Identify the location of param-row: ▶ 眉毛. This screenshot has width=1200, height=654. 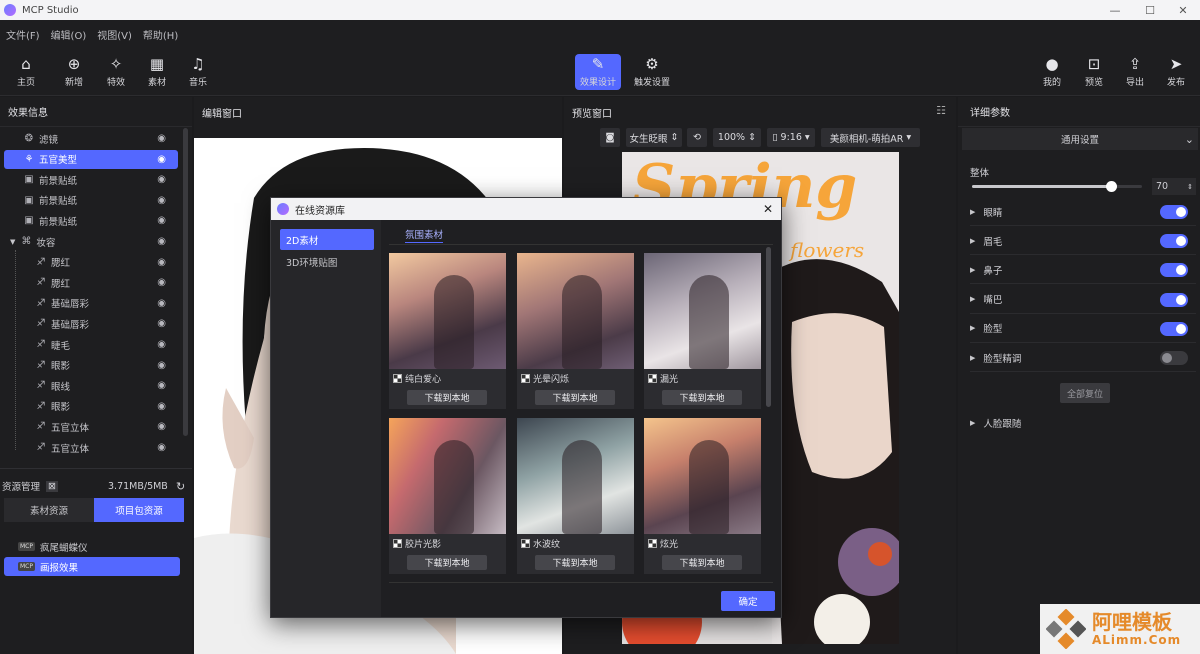
(1083, 241).